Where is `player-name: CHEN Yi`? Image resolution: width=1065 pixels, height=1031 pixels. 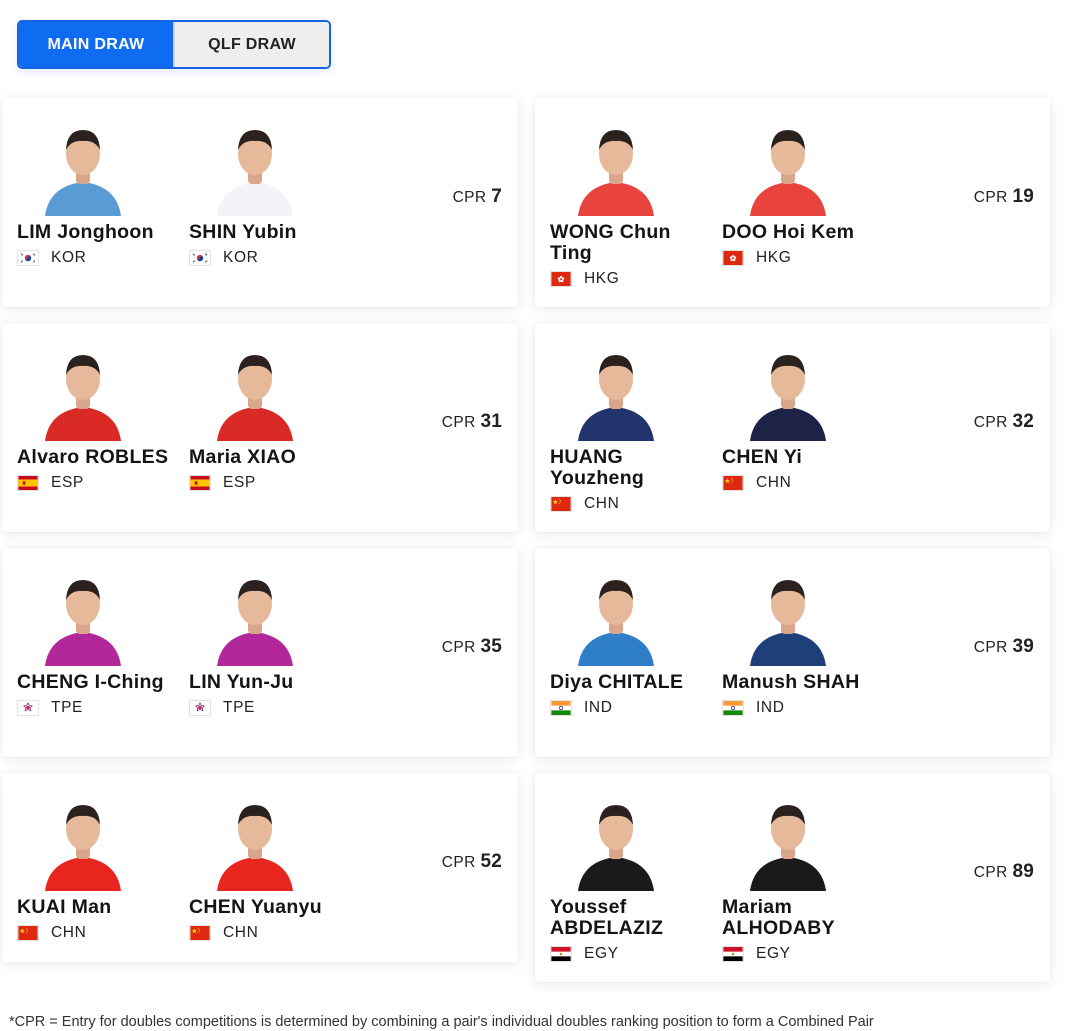
player-name: CHEN Yi is located at coordinates (802, 457).